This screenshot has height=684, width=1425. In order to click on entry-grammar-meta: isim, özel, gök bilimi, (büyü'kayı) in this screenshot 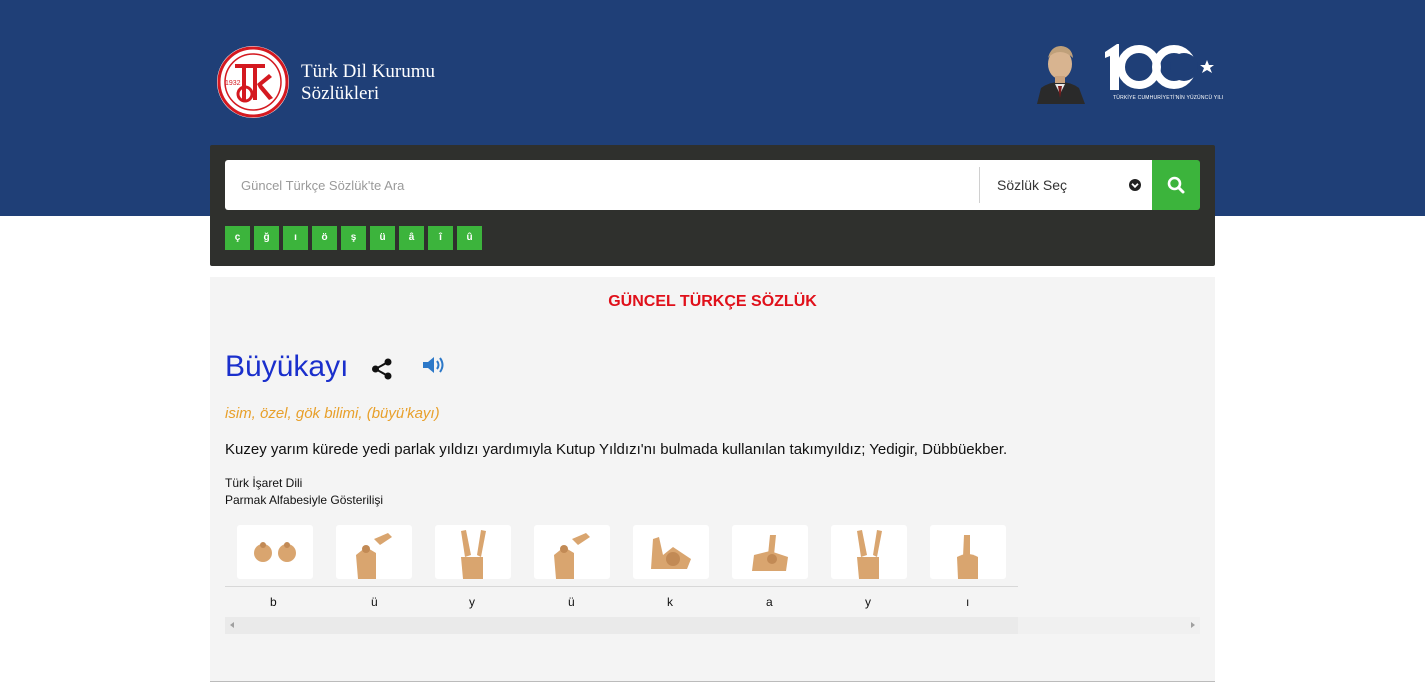, I will do `click(332, 413)`.